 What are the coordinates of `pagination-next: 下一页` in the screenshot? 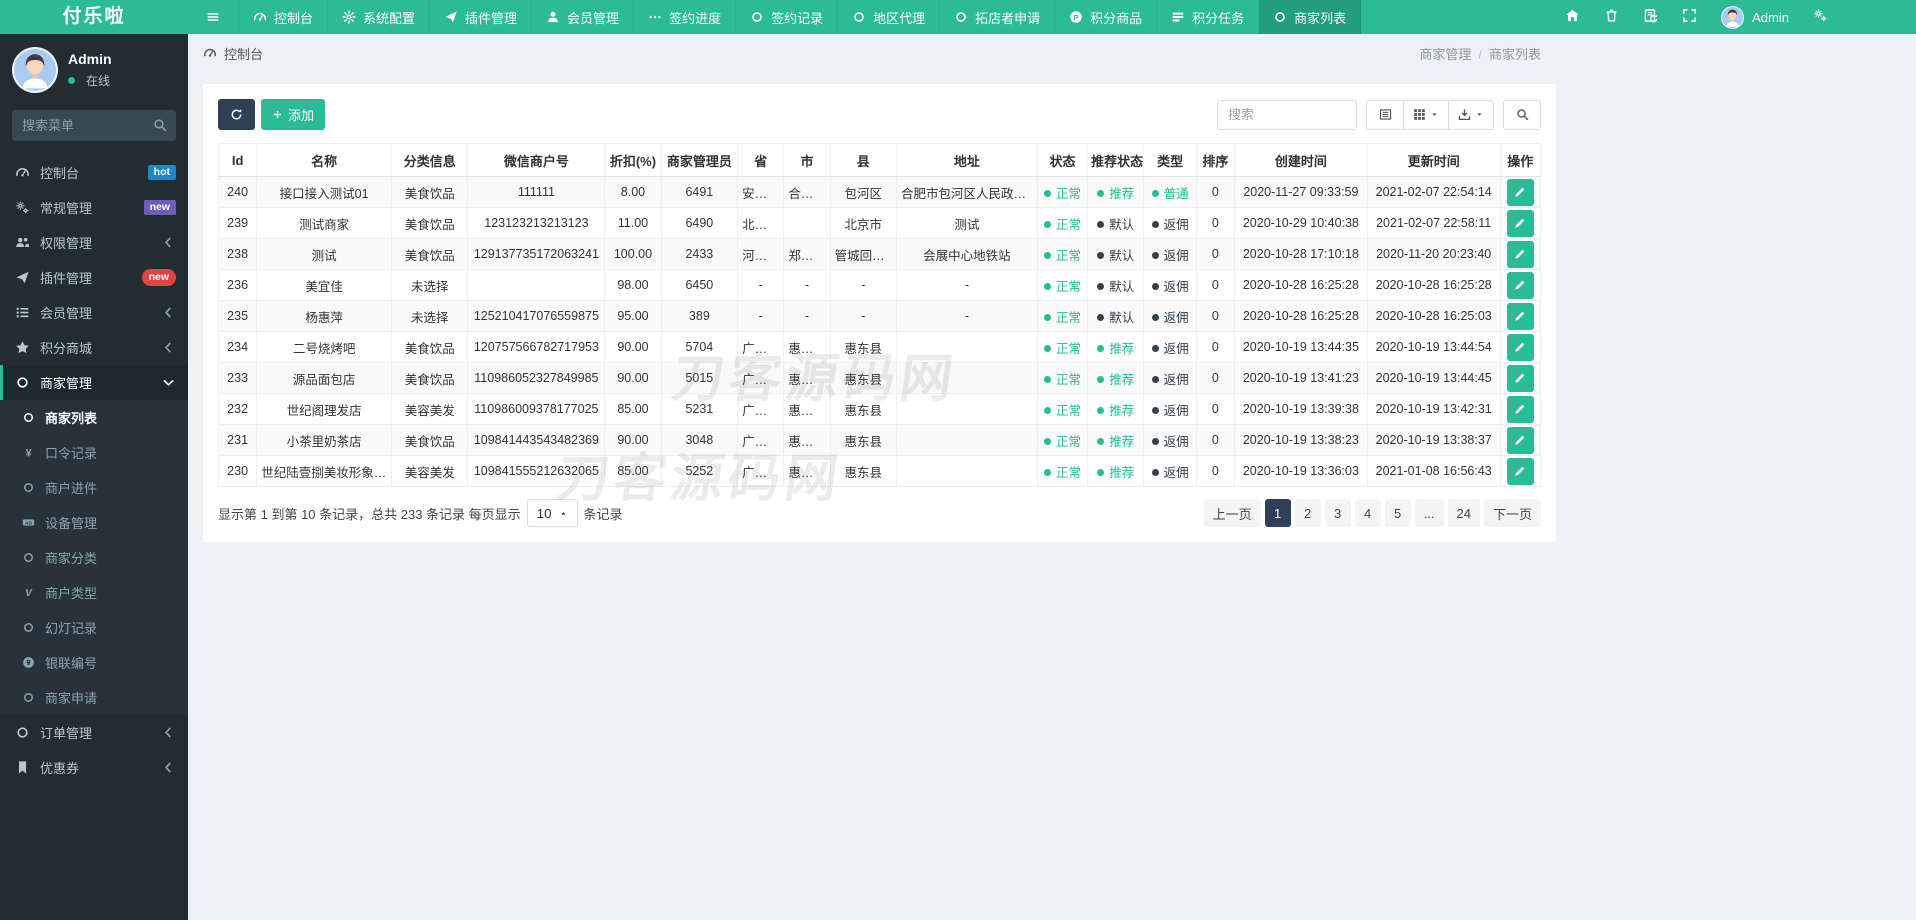 It's located at (1512, 513).